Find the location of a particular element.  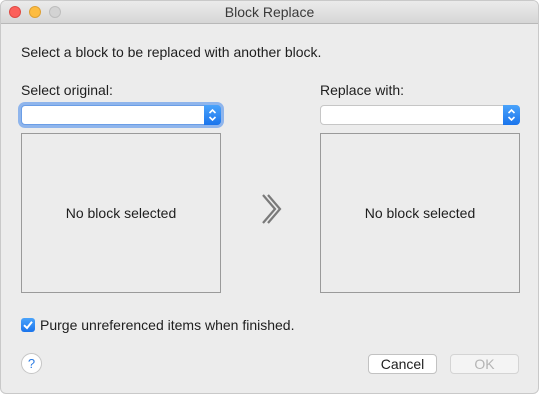

replace-with-dropdown is located at coordinates (420, 115).